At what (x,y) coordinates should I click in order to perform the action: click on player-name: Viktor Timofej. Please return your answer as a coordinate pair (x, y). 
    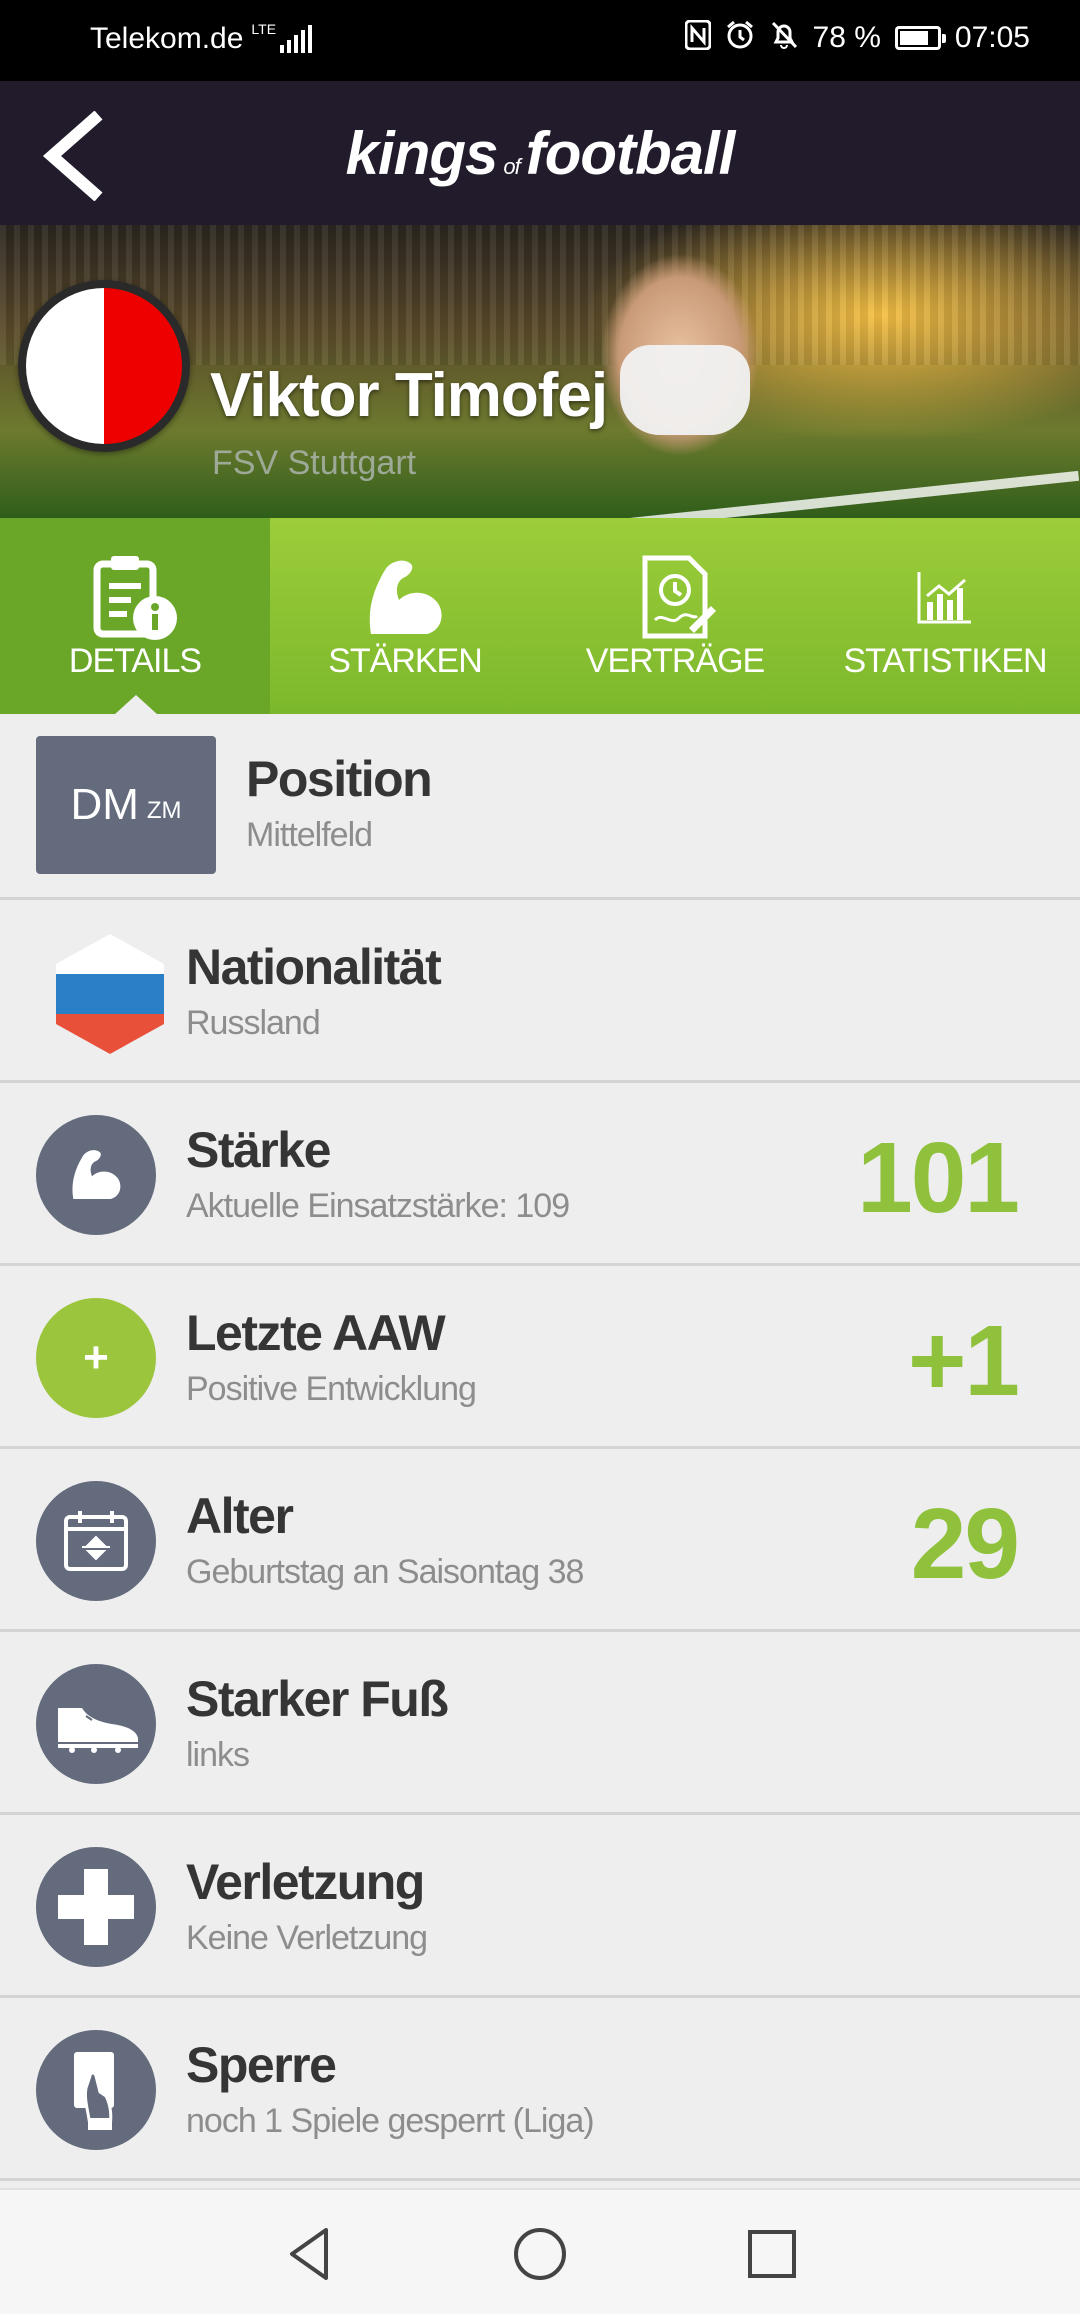
    Looking at the image, I should click on (409, 395).